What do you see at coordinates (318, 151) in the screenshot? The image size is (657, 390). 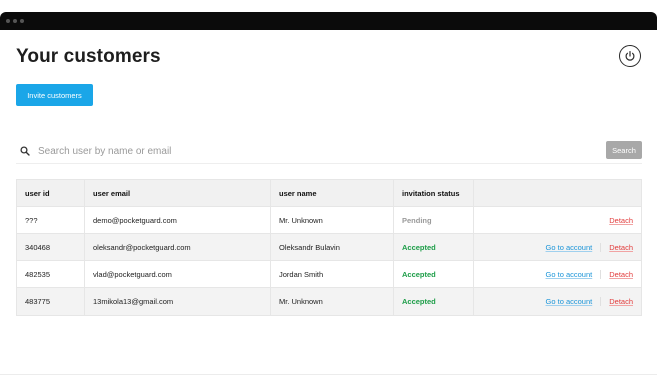 I see `search-input` at bounding box center [318, 151].